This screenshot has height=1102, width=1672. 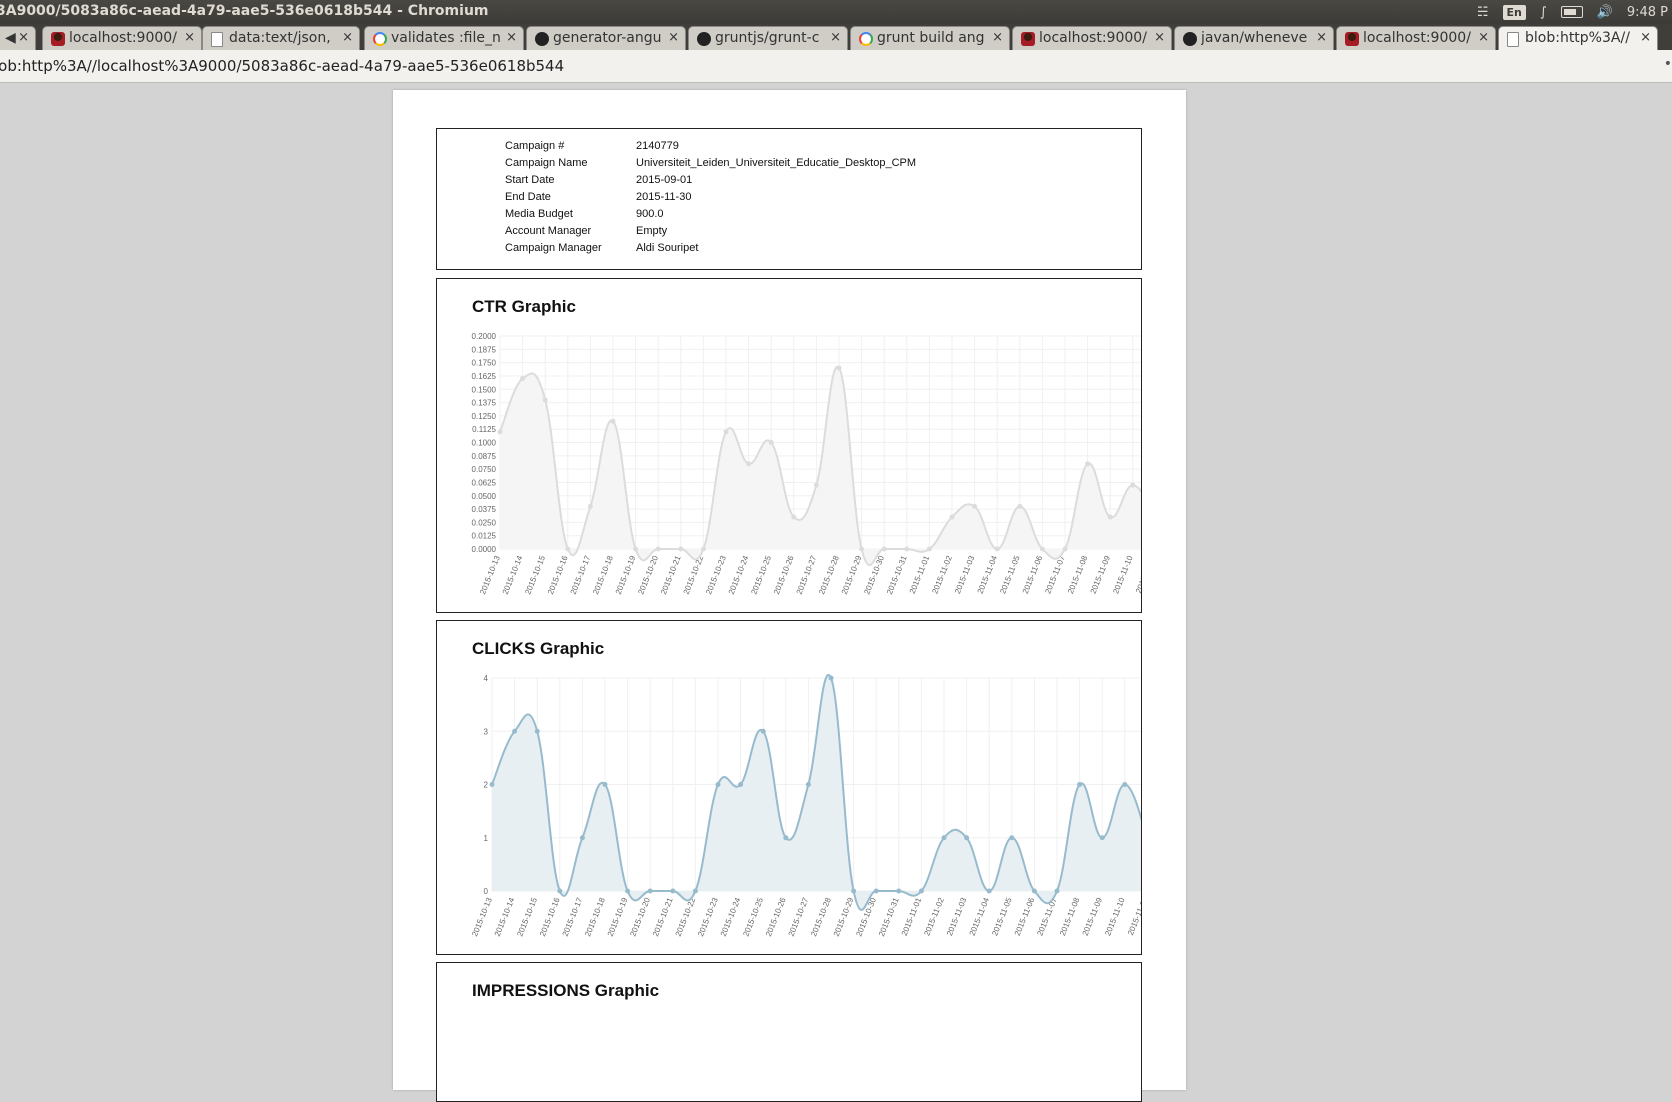 I want to click on x-tick-label: 2015-10-31, so click(x=897, y=575).